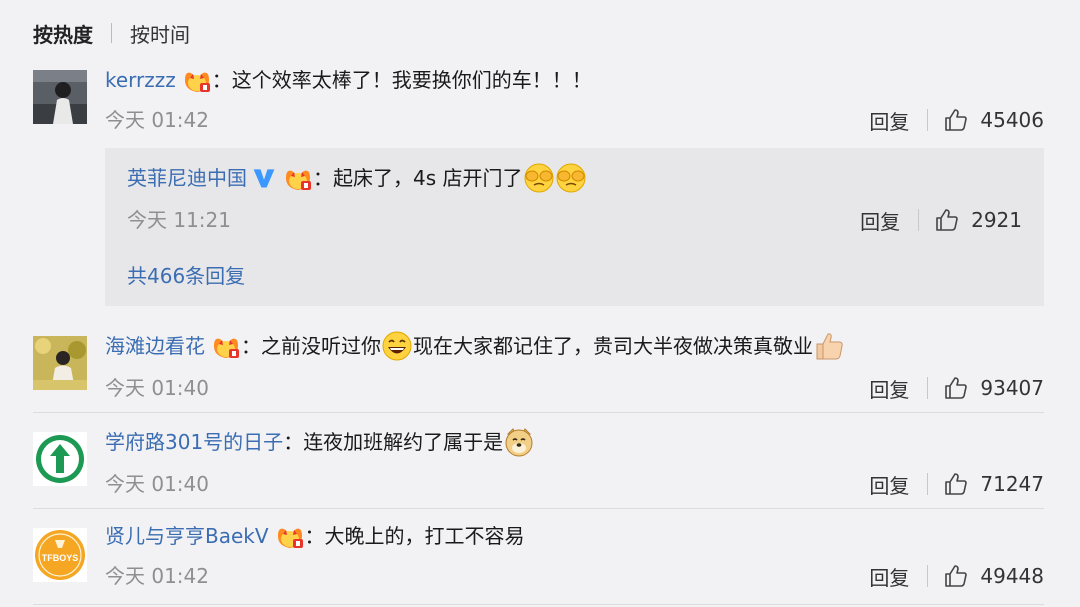 Image resolution: width=1080 pixels, height=607 pixels. I want to click on comment-text-part: 现在大家都记住了，贵司大半夜做决策真敬业, so click(613, 346).